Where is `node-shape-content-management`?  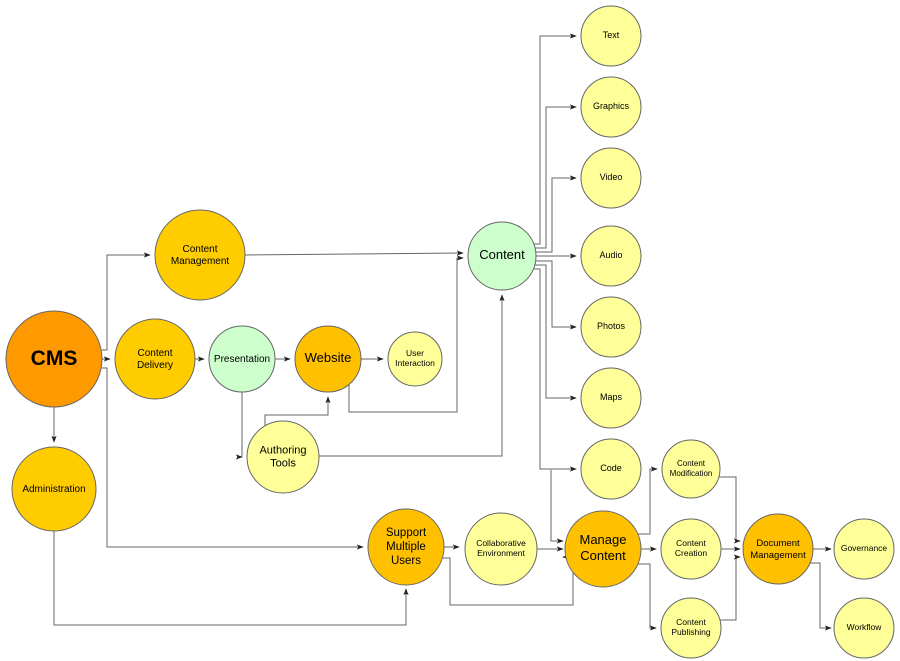 node-shape-content-management is located at coordinates (200, 255).